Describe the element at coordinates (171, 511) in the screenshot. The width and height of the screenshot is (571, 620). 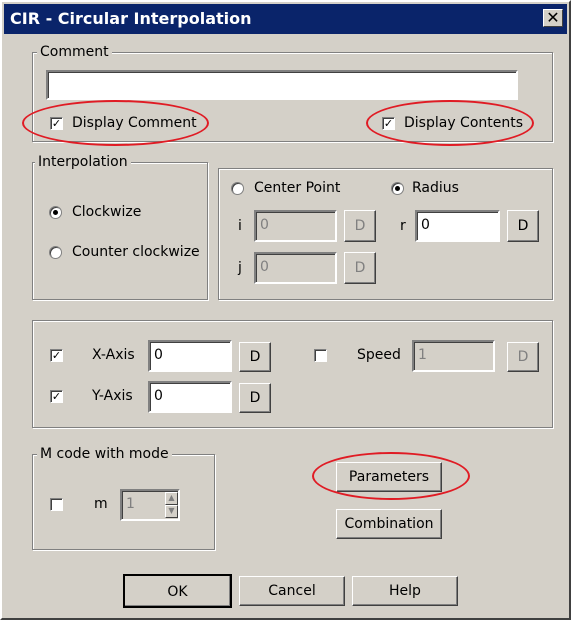
I see `m-spin-down-icon: ▼` at that location.